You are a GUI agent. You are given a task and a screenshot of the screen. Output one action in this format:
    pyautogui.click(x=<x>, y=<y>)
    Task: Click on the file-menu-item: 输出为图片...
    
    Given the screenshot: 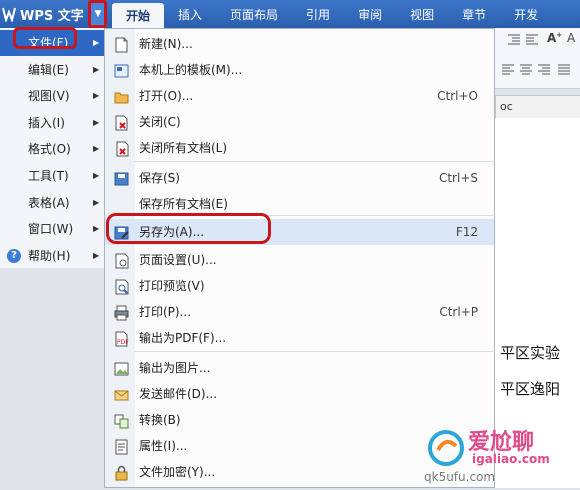 What is the action you would take?
    pyautogui.click(x=299, y=368)
    